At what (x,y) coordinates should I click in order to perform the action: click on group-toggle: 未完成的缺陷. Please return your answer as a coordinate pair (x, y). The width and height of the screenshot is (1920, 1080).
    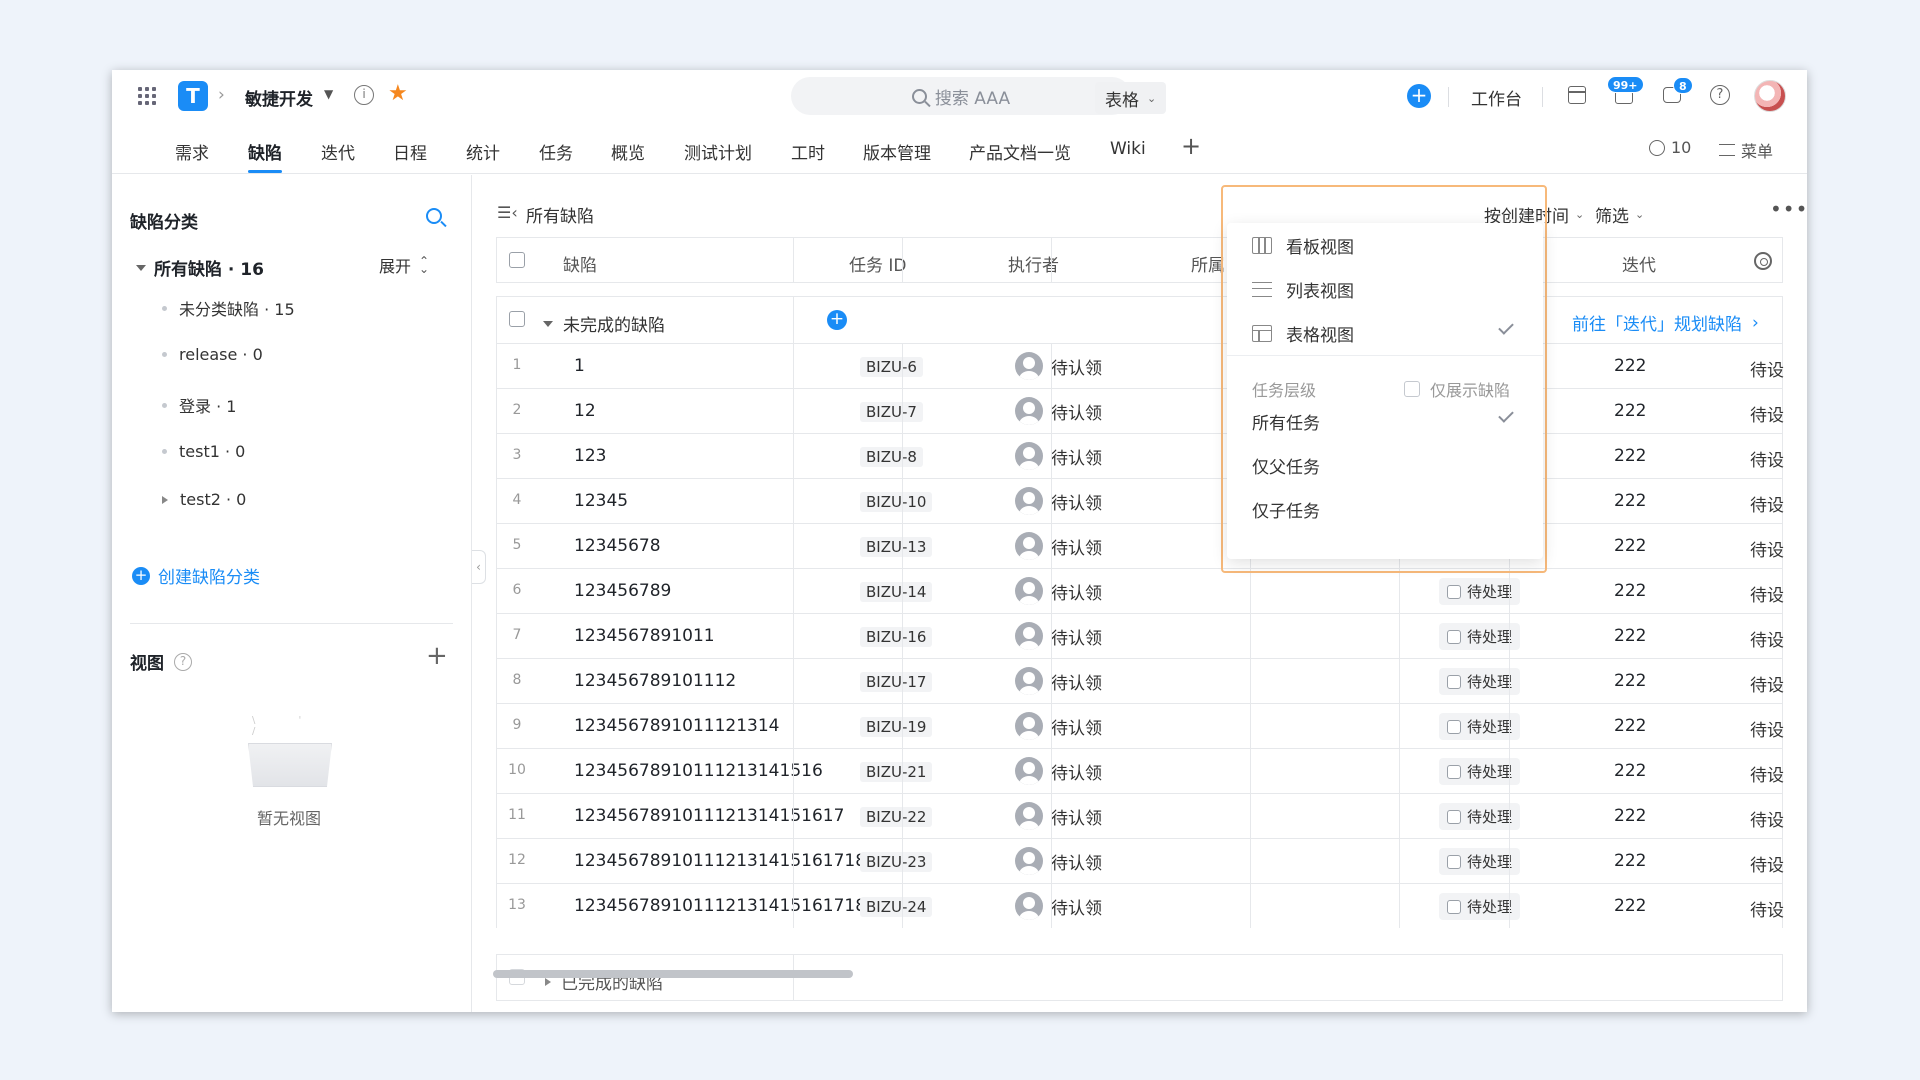
    Looking at the image, I should click on (604, 323).